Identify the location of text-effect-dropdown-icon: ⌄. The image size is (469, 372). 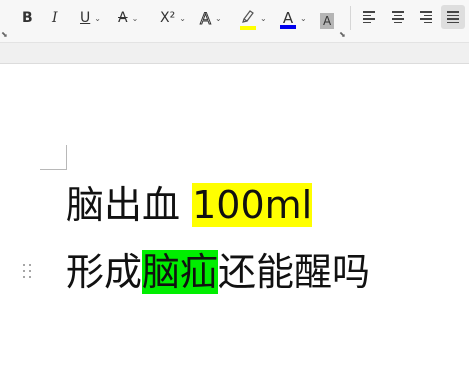
(218, 18).